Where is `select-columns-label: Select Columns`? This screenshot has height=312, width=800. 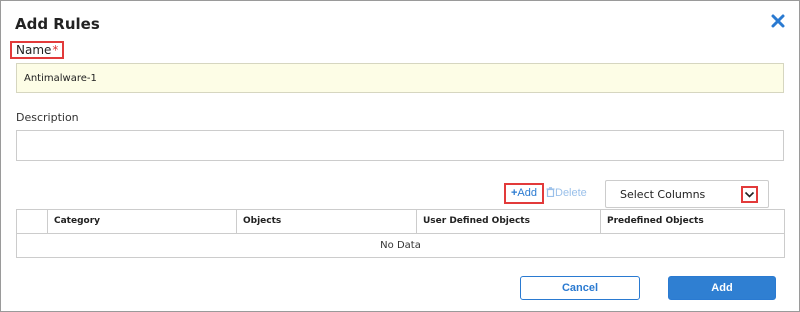 select-columns-label: Select Columns is located at coordinates (663, 194).